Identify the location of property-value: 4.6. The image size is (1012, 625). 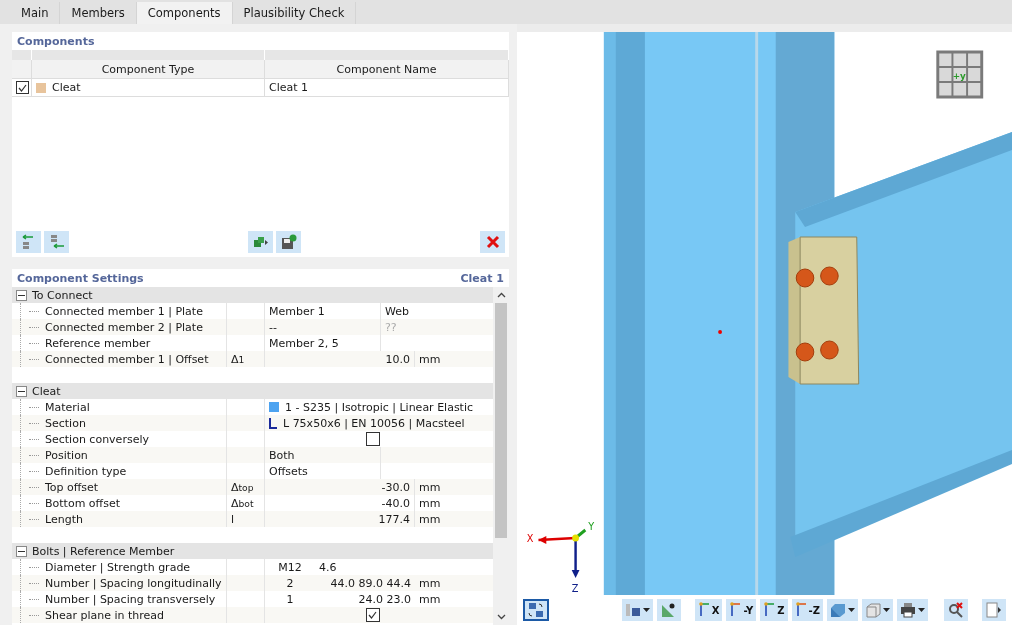
(328, 567).